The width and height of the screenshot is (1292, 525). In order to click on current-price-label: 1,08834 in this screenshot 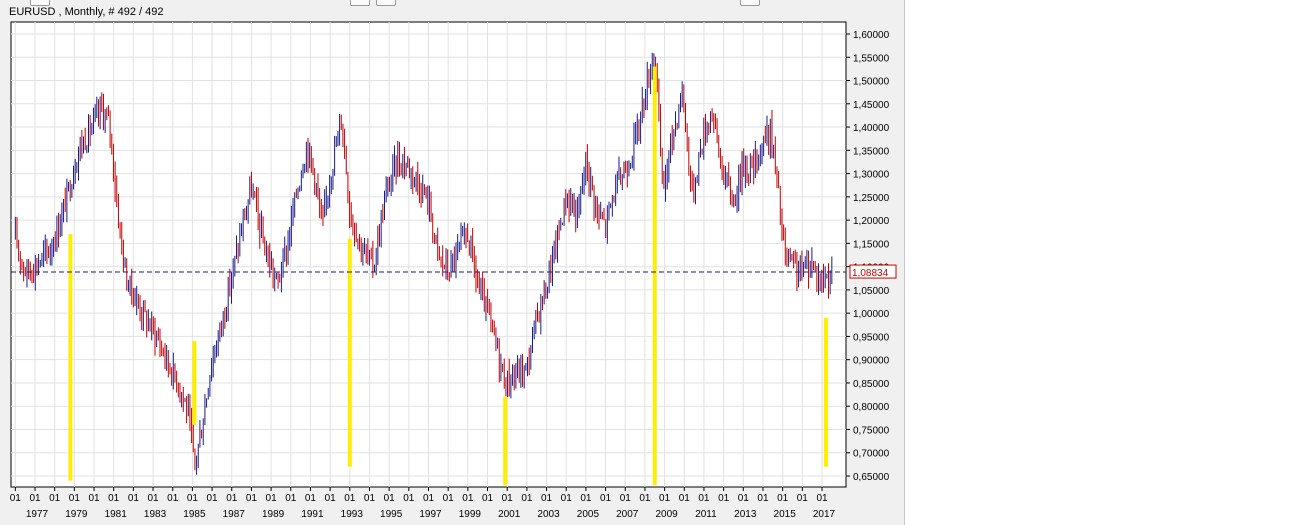, I will do `click(870, 273)`.